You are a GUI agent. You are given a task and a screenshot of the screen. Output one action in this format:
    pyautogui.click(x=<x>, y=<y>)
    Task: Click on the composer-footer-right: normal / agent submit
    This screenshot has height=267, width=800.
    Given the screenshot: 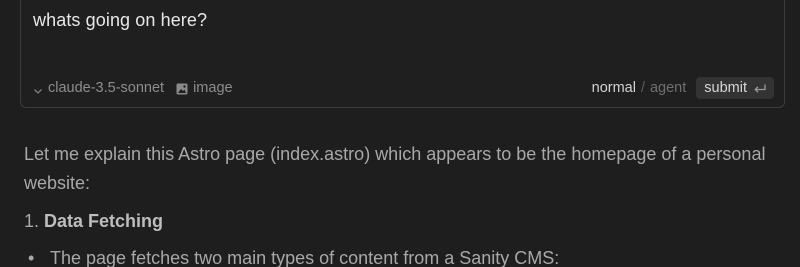 What is the action you would take?
    pyautogui.click(x=683, y=88)
    